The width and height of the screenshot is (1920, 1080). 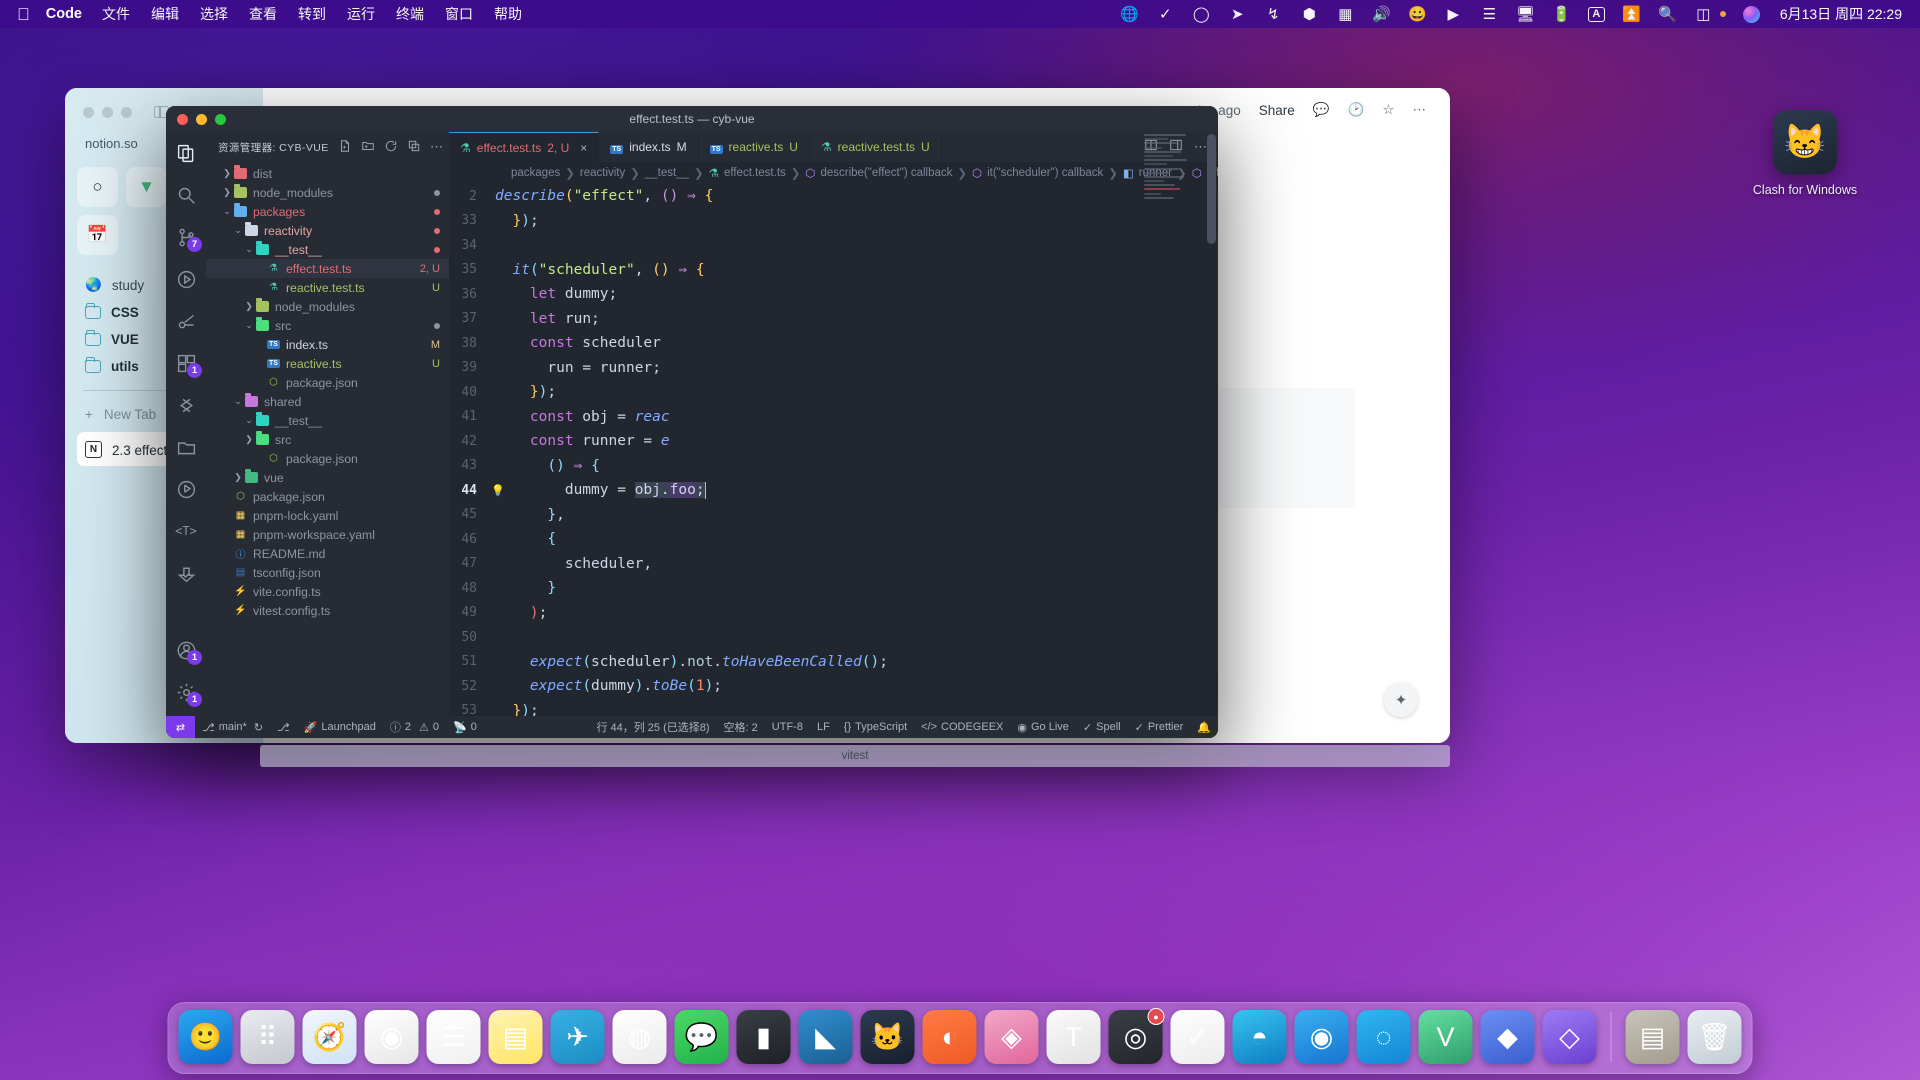 What do you see at coordinates (1805, 153) in the screenshot?
I see `clash-desktop-shortcut: 😸 Clash for Windows` at bounding box center [1805, 153].